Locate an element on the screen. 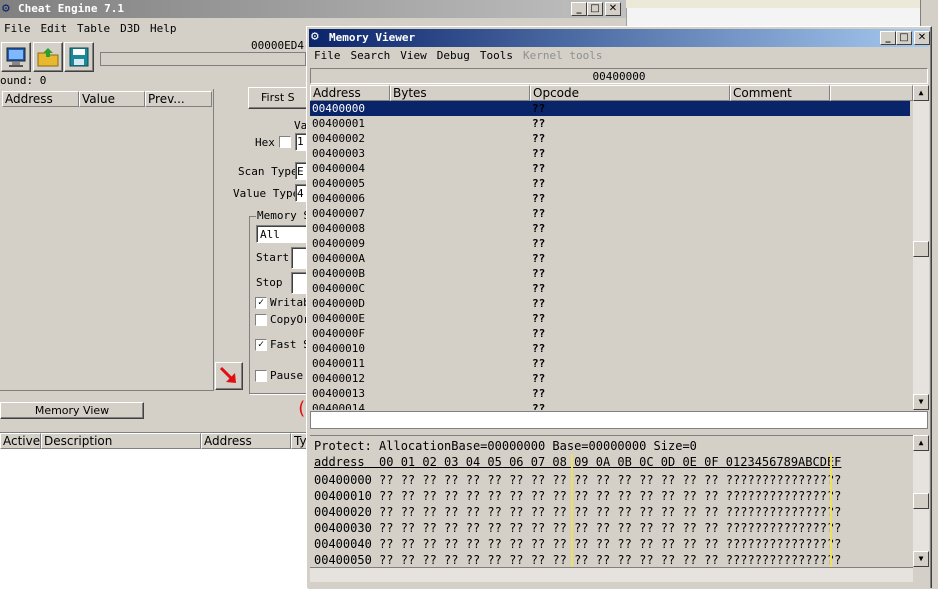  hex-scroll-down: ▼ is located at coordinates (921, 559).